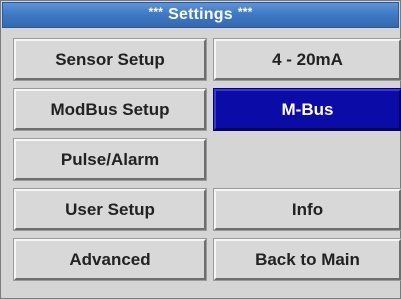 The width and height of the screenshot is (401, 299). I want to click on modbus-setup-button: ModBus Setup, so click(110, 109).